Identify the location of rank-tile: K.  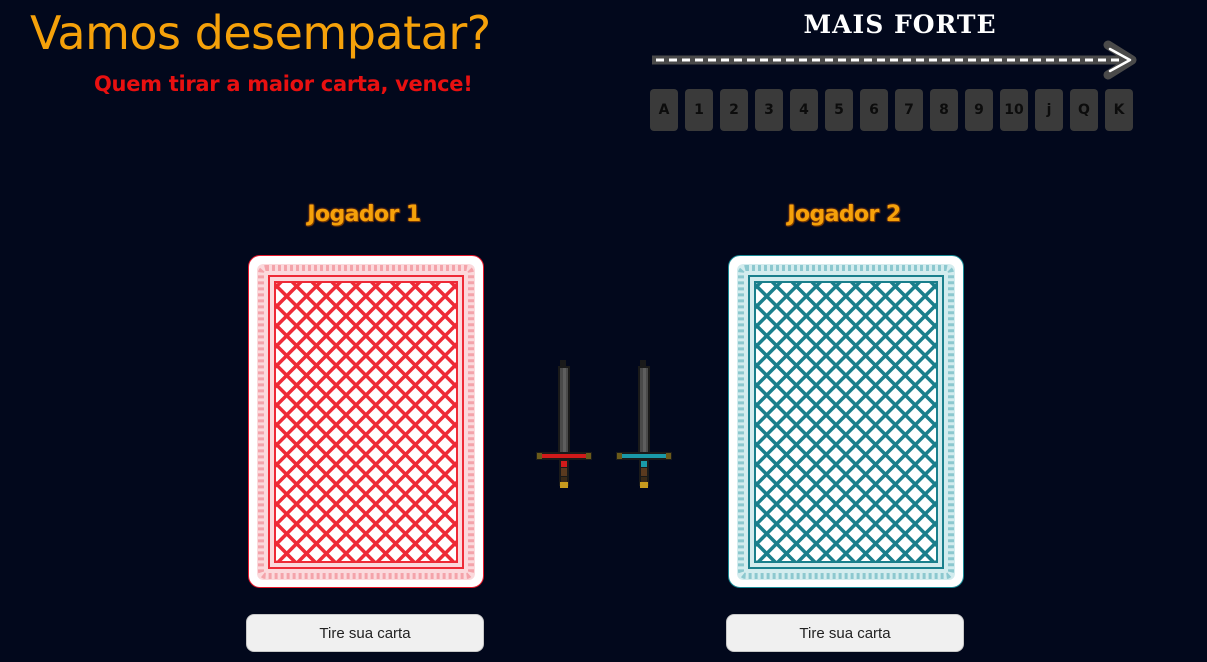
(1119, 110).